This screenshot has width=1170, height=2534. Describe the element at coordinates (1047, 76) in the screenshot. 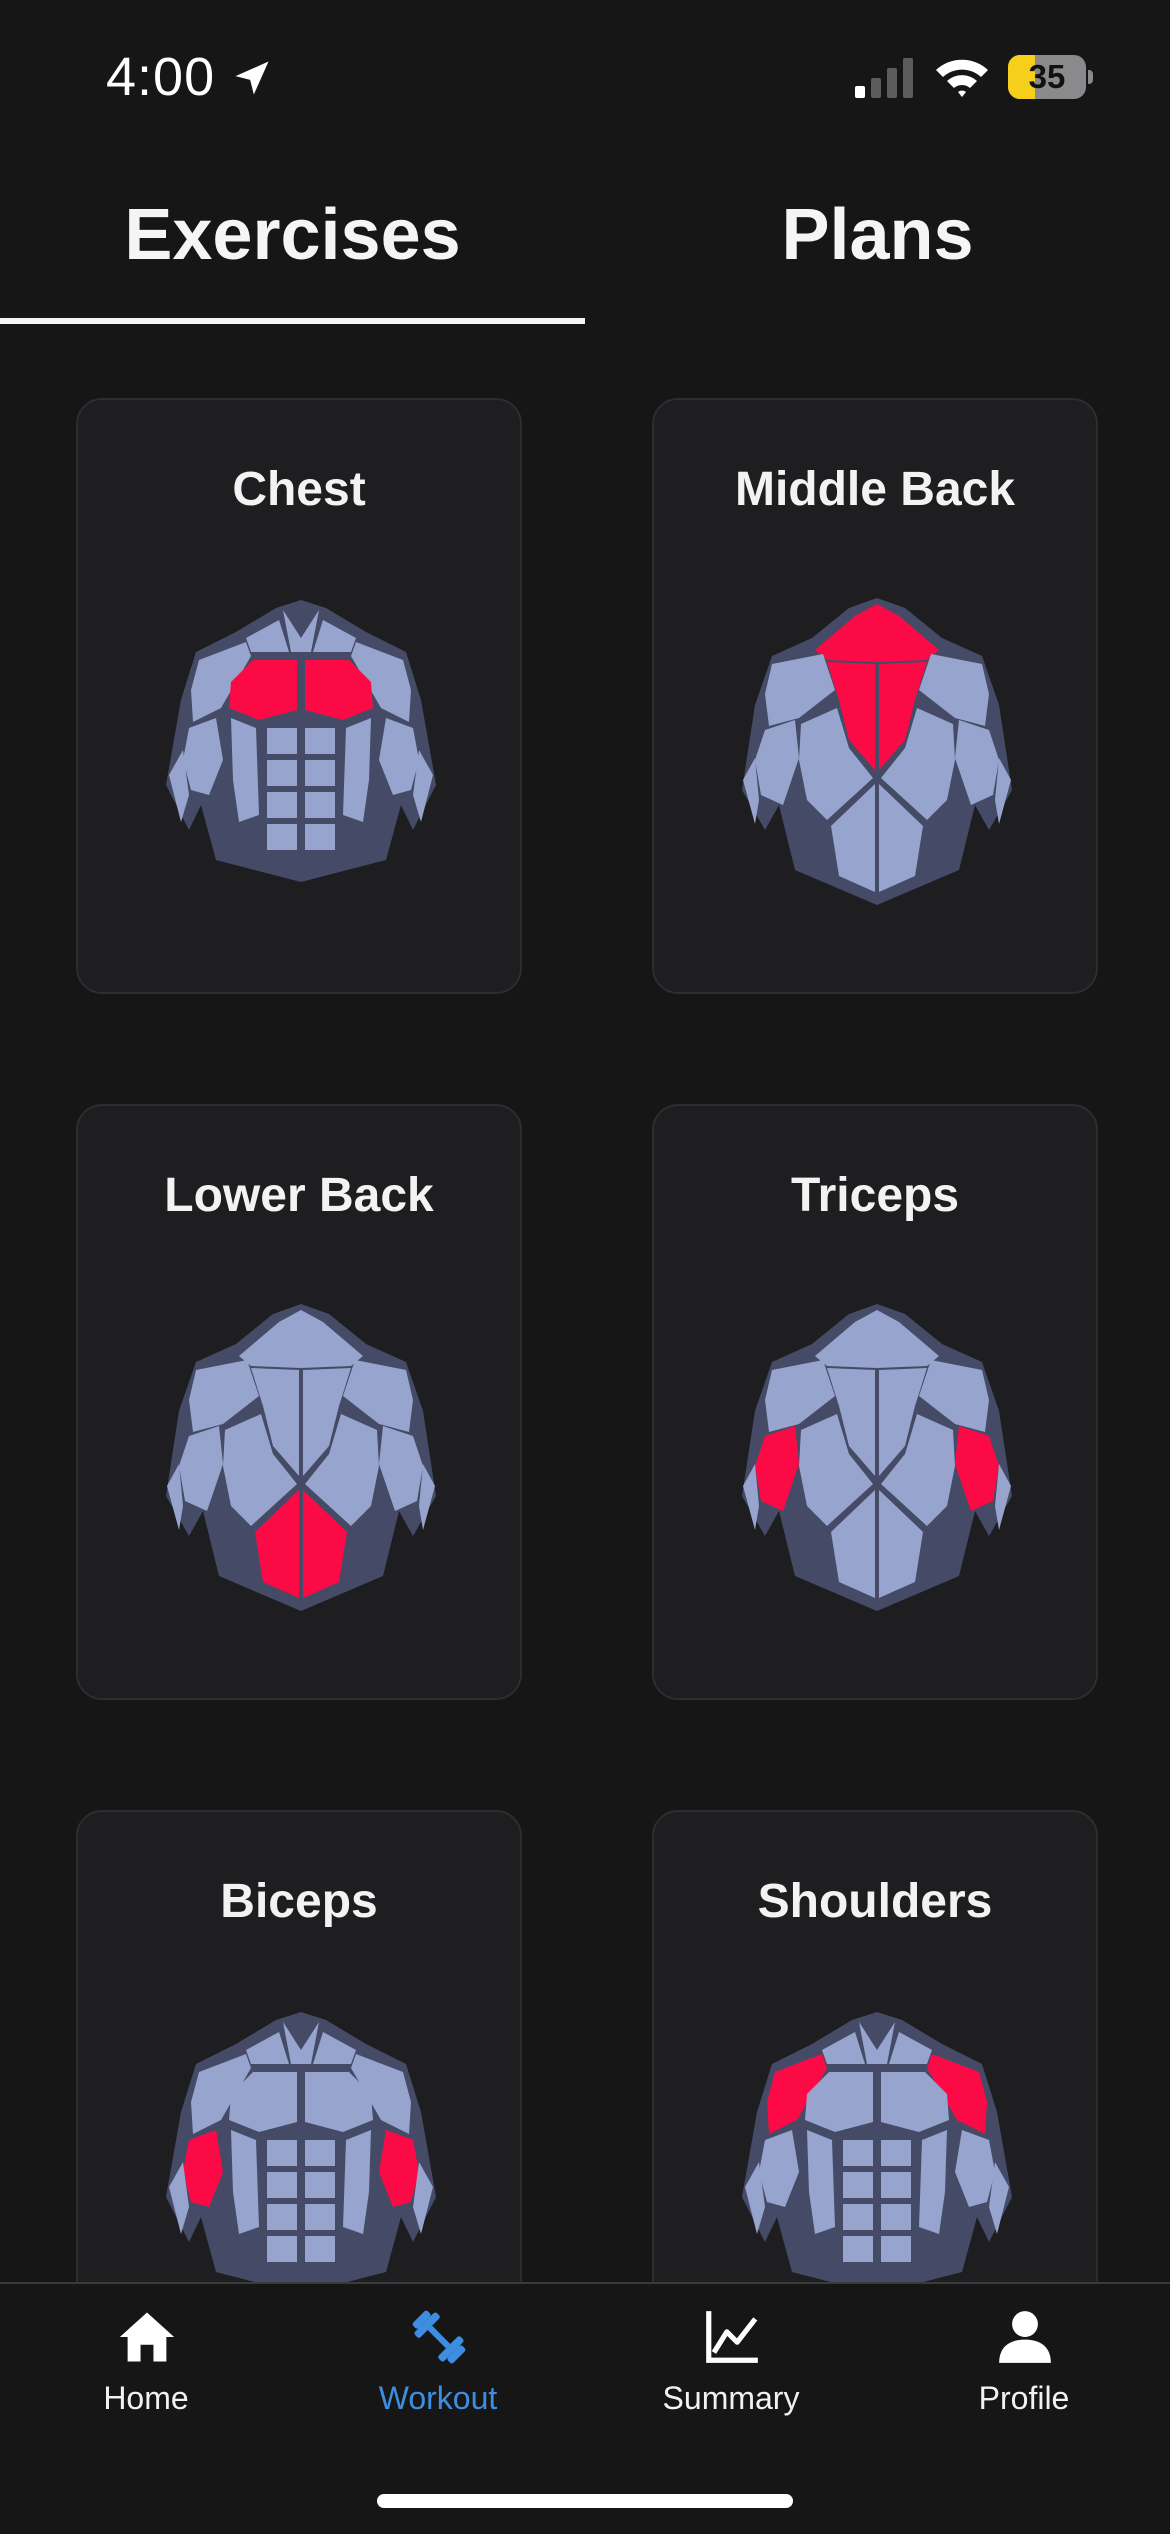

I see `battery-percent: 35` at that location.